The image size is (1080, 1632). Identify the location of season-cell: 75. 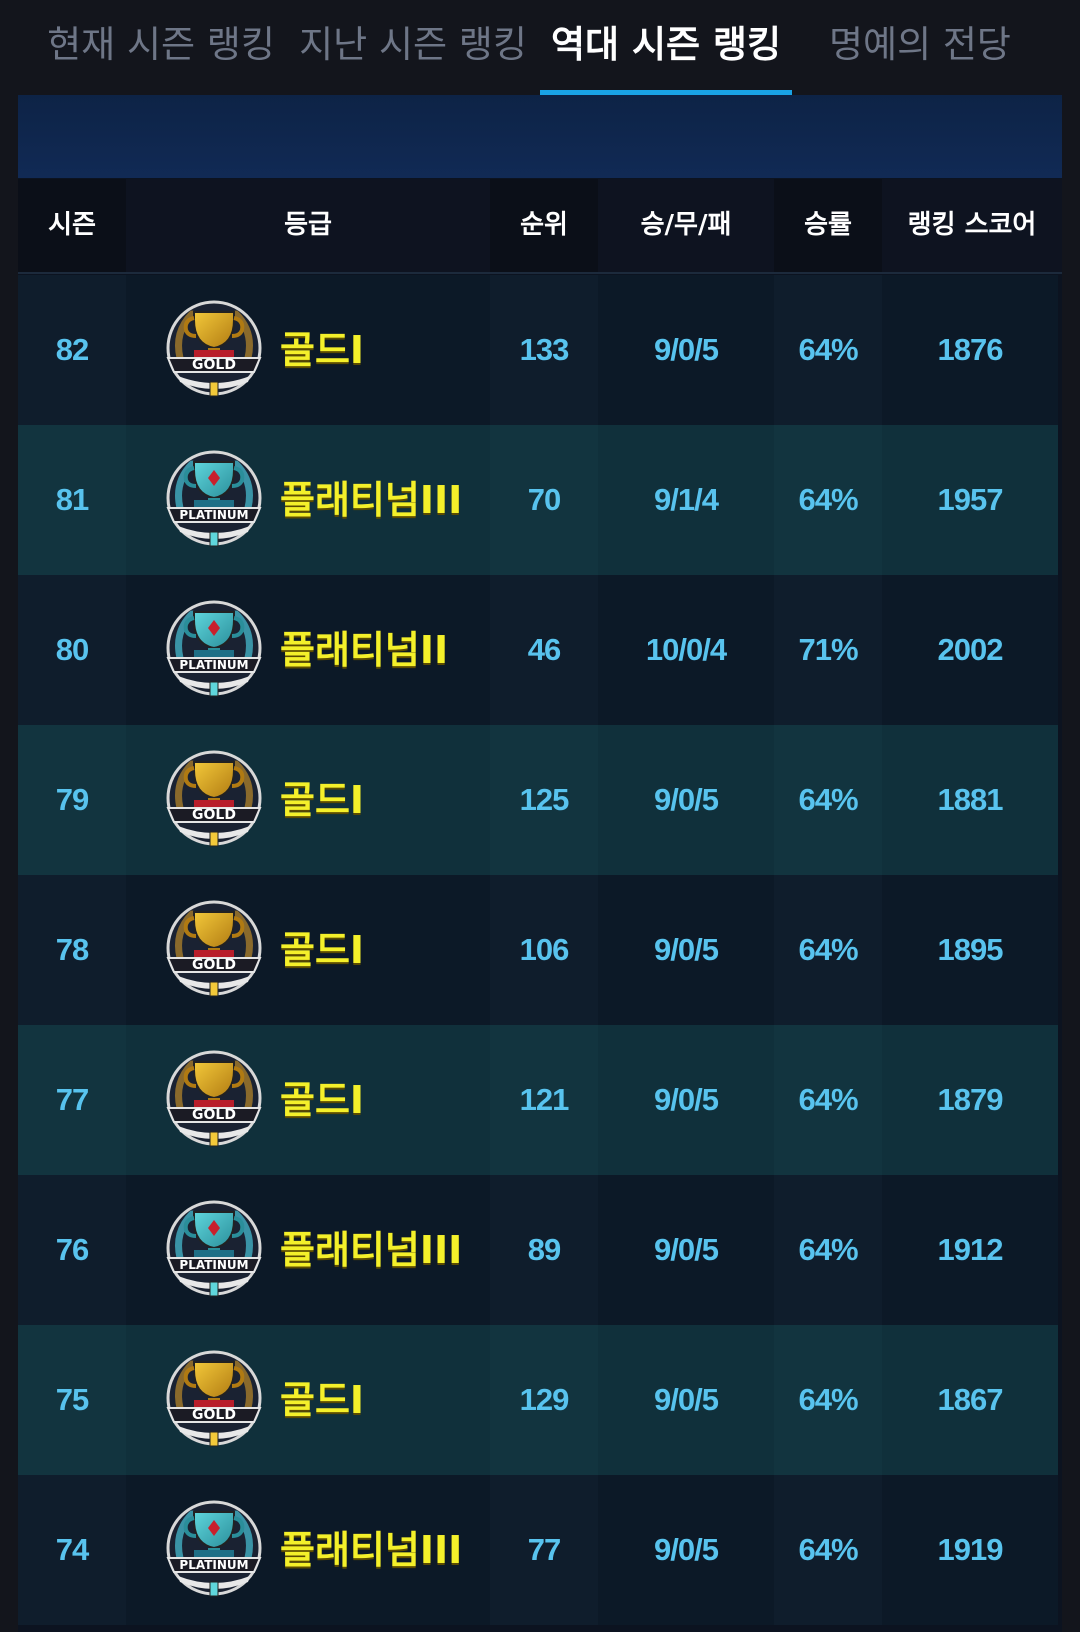
(72, 1399).